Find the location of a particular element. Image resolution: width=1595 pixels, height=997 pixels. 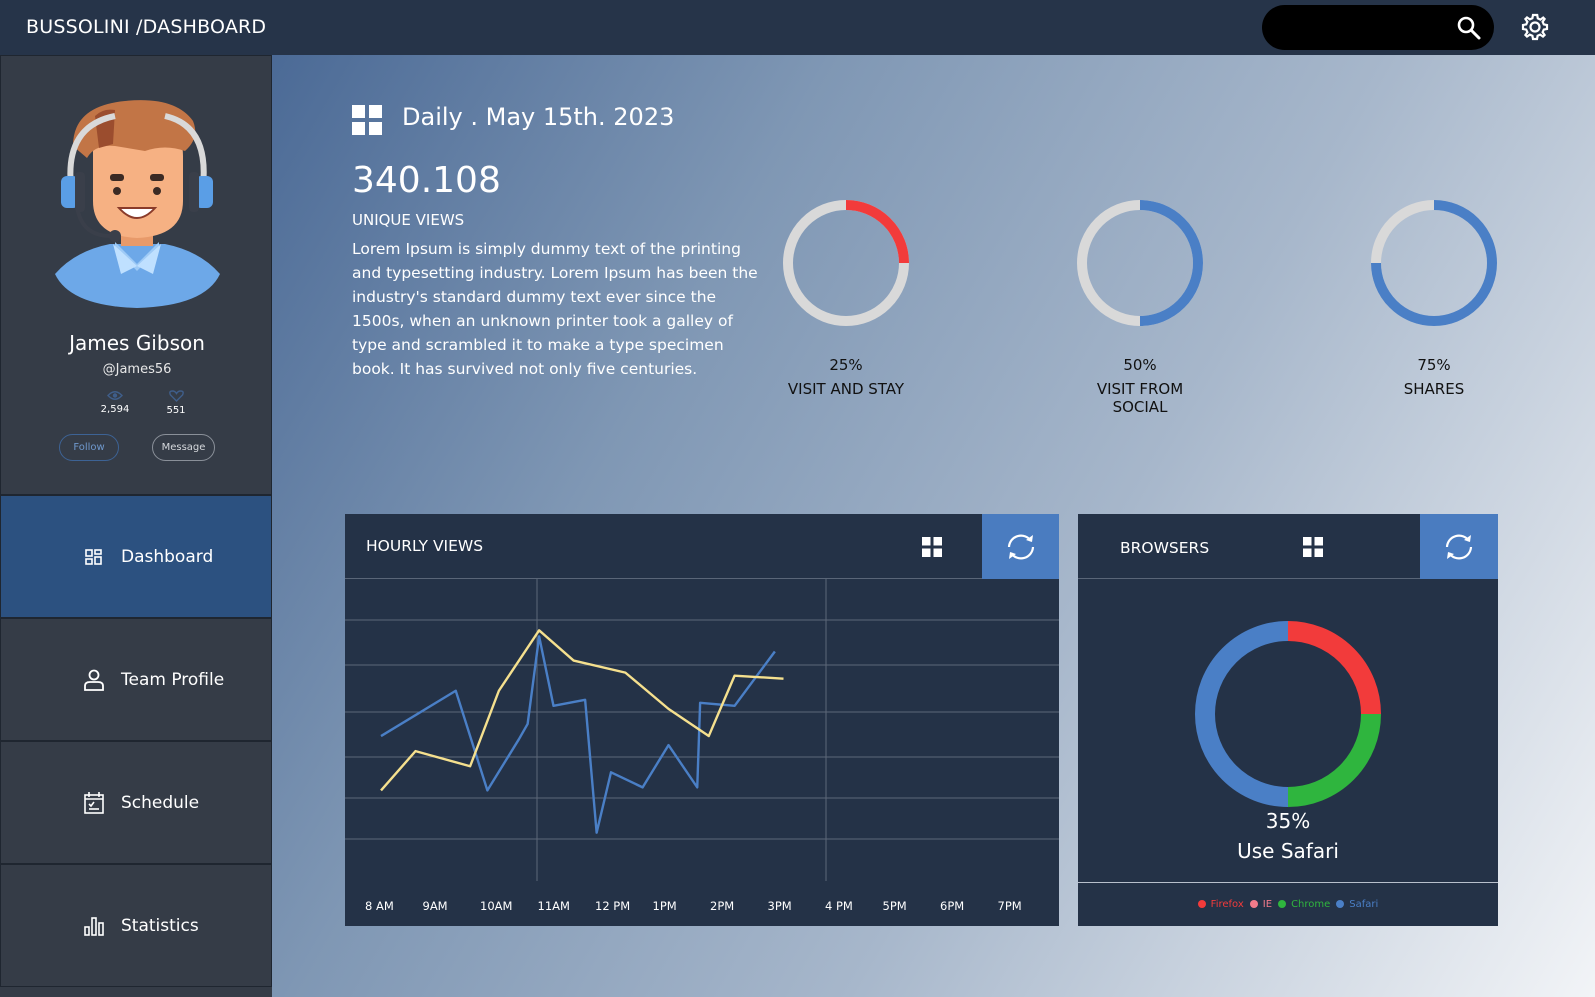

top-bar: BUSSOLINI /DASHBOARD is located at coordinates (797, 27).